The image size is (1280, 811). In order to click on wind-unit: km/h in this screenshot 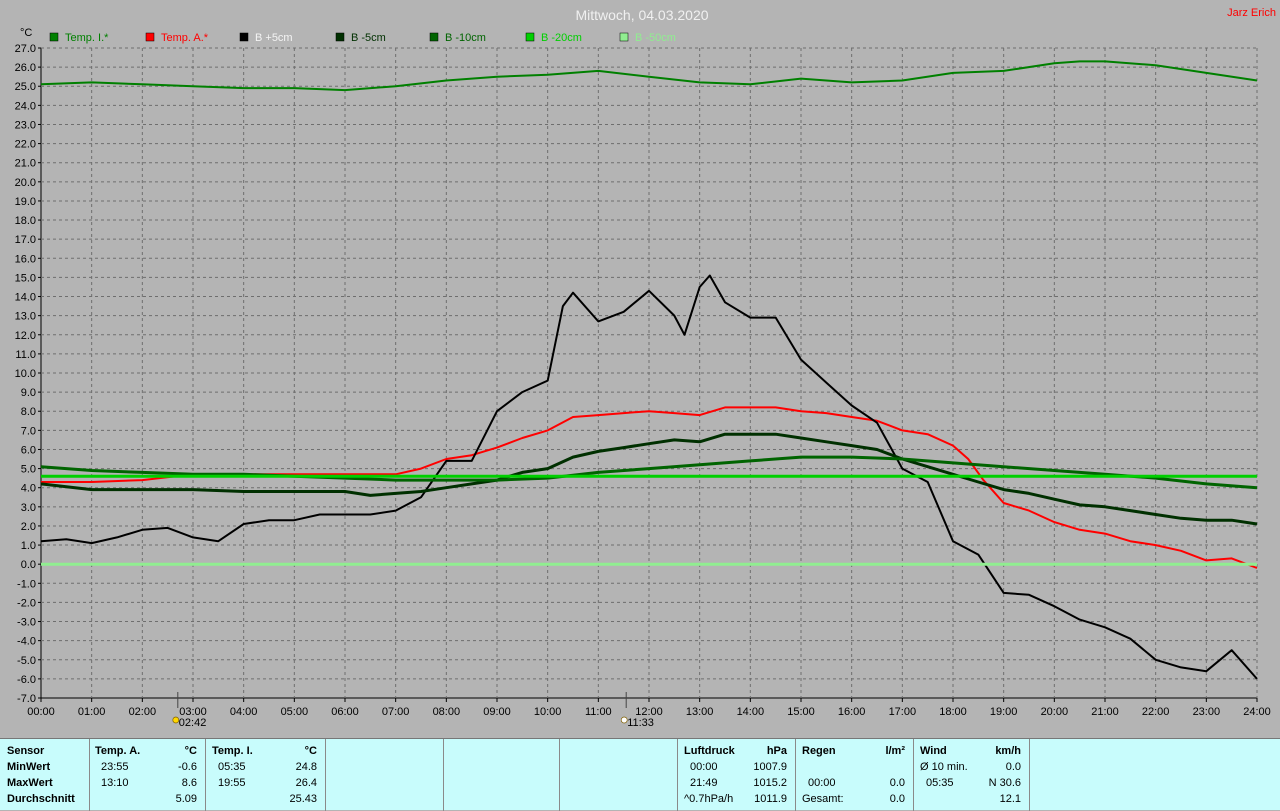, I will do `click(1008, 751)`.